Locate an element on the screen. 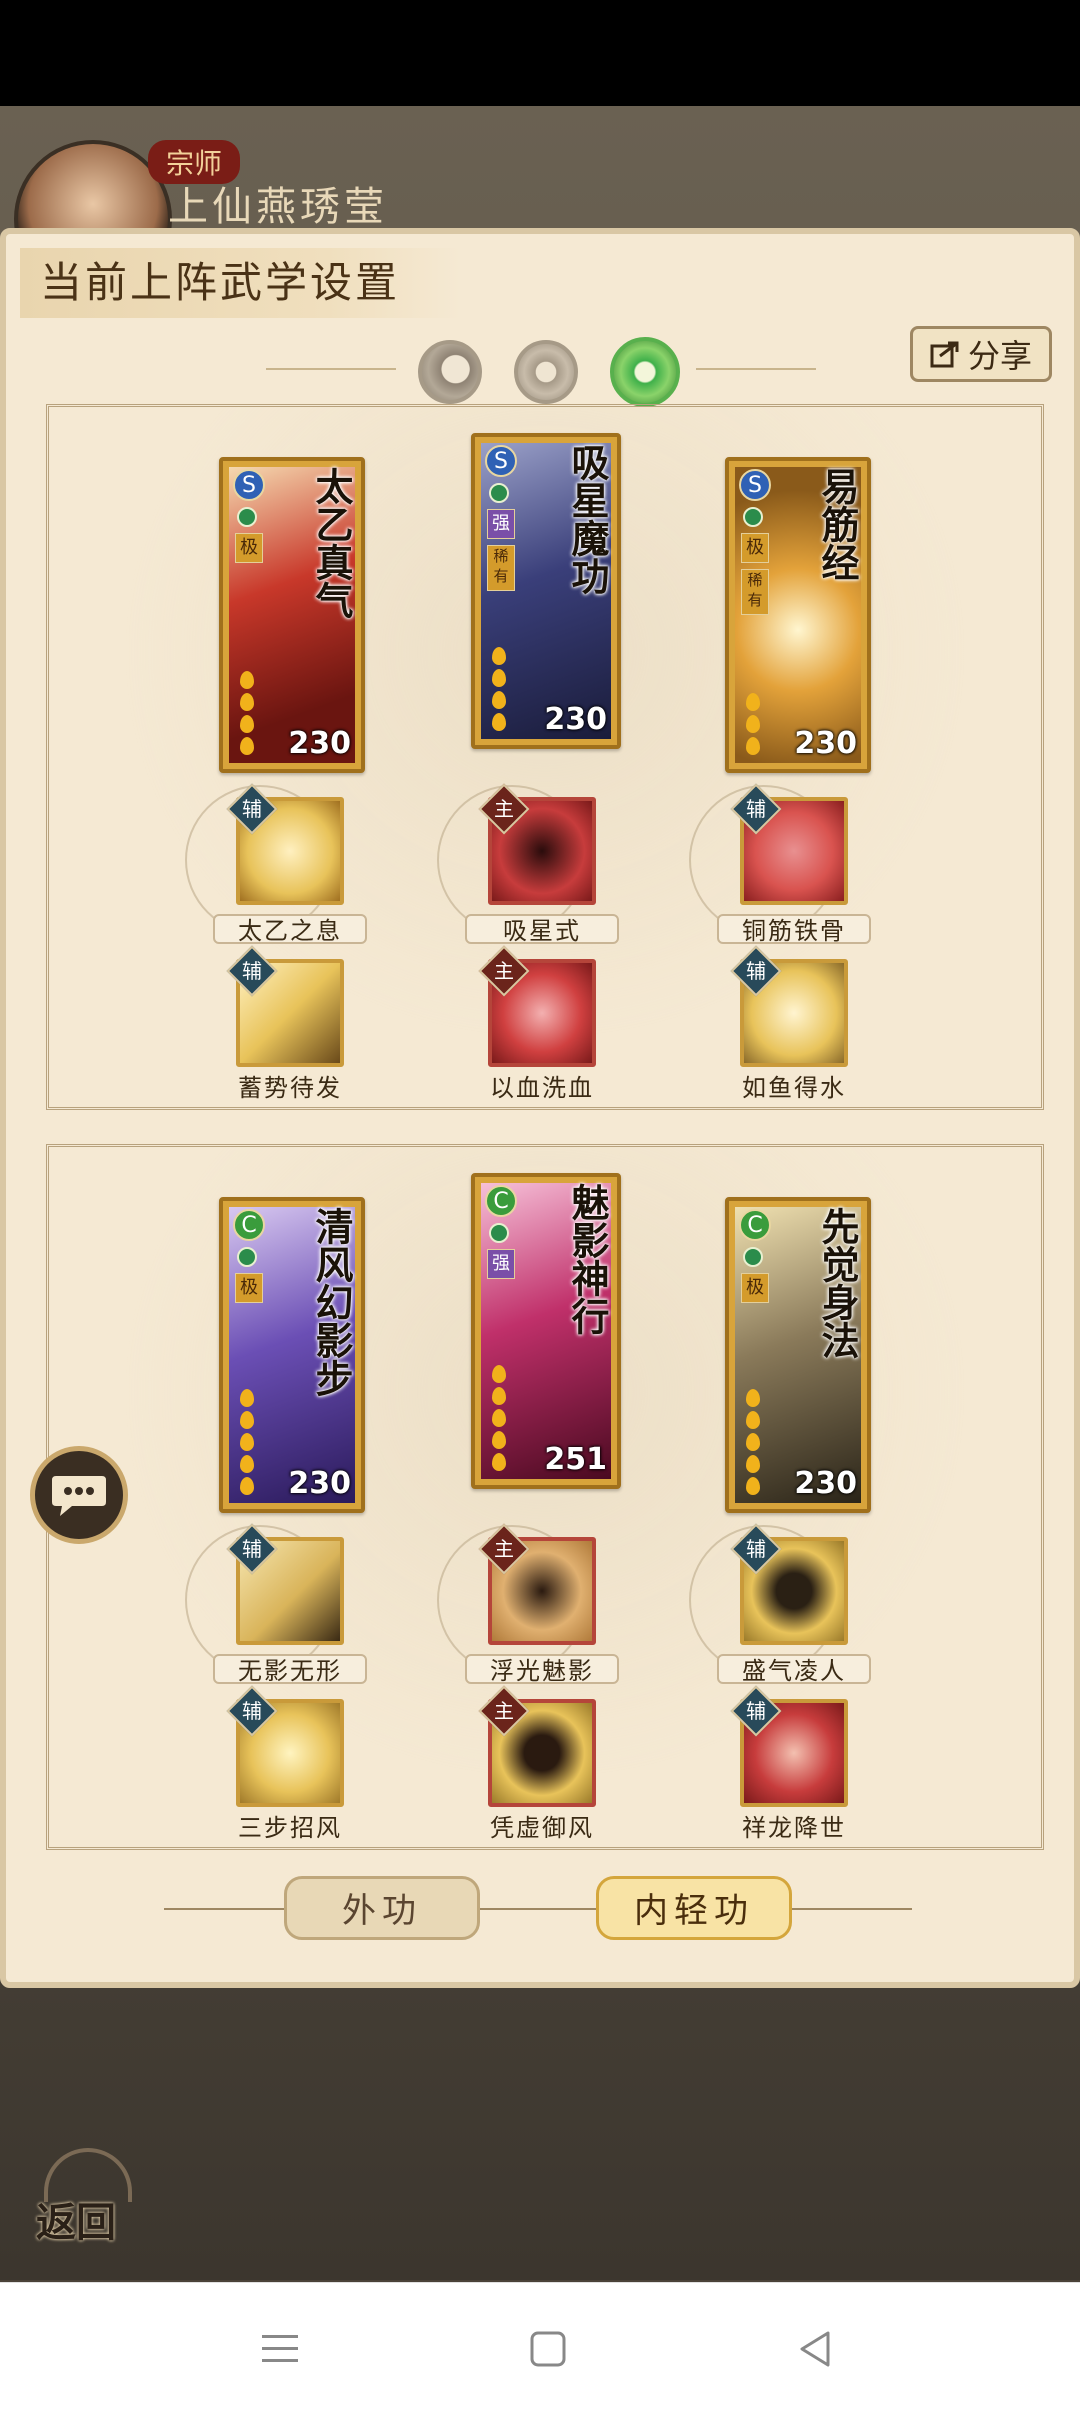 This screenshot has height=2413, width=1080. share-button: 分享 is located at coordinates (981, 354).